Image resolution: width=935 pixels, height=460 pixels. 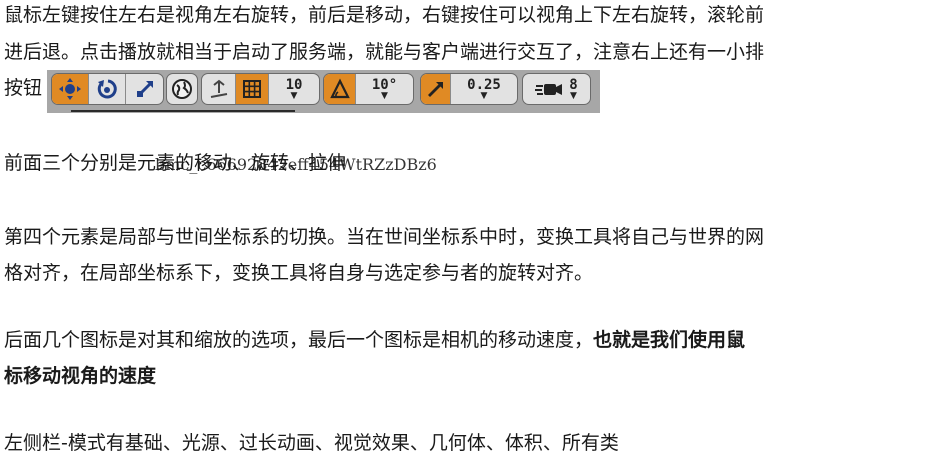 I want to click on overlay-watermark-text: bmc_c66692842eff454WtRZzDBz6, so click(x=296, y=164).